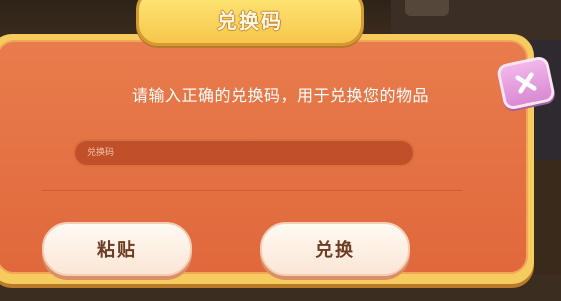 This screenshot has width=561, height=301. I want to click on close-icon, so click(526, 83).